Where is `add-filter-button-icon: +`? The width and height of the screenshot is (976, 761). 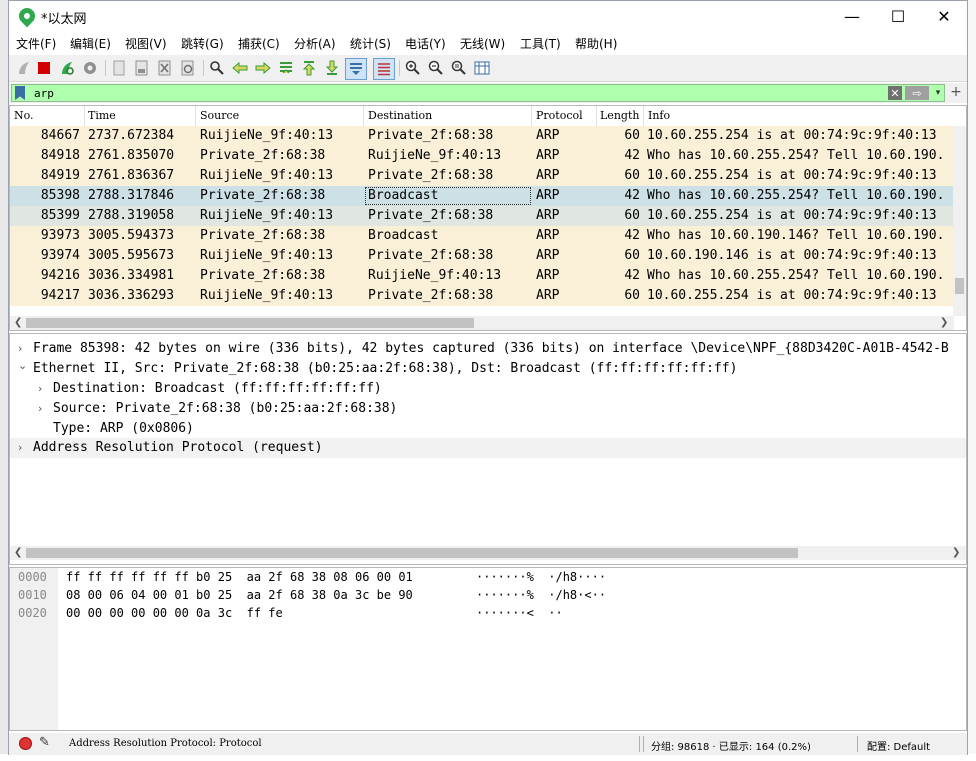
add-filter-button-icon: + is located at coordinates (956, 92).